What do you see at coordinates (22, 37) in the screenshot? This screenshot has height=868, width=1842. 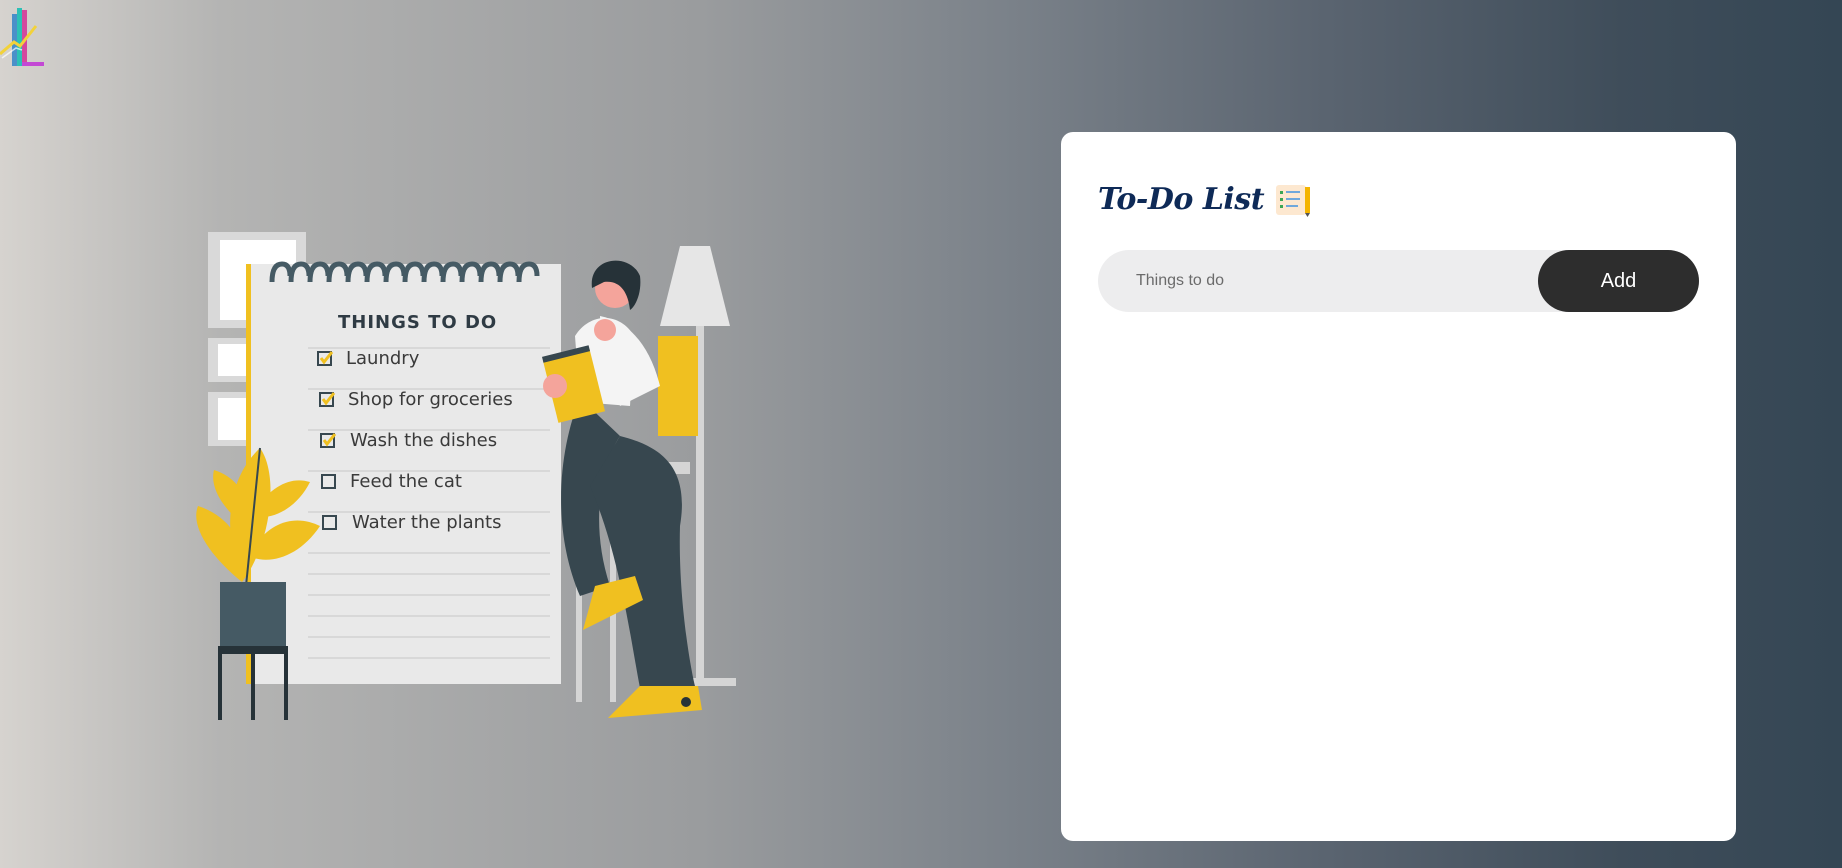 I see `logo-icon` at bounding box center [22, 37].